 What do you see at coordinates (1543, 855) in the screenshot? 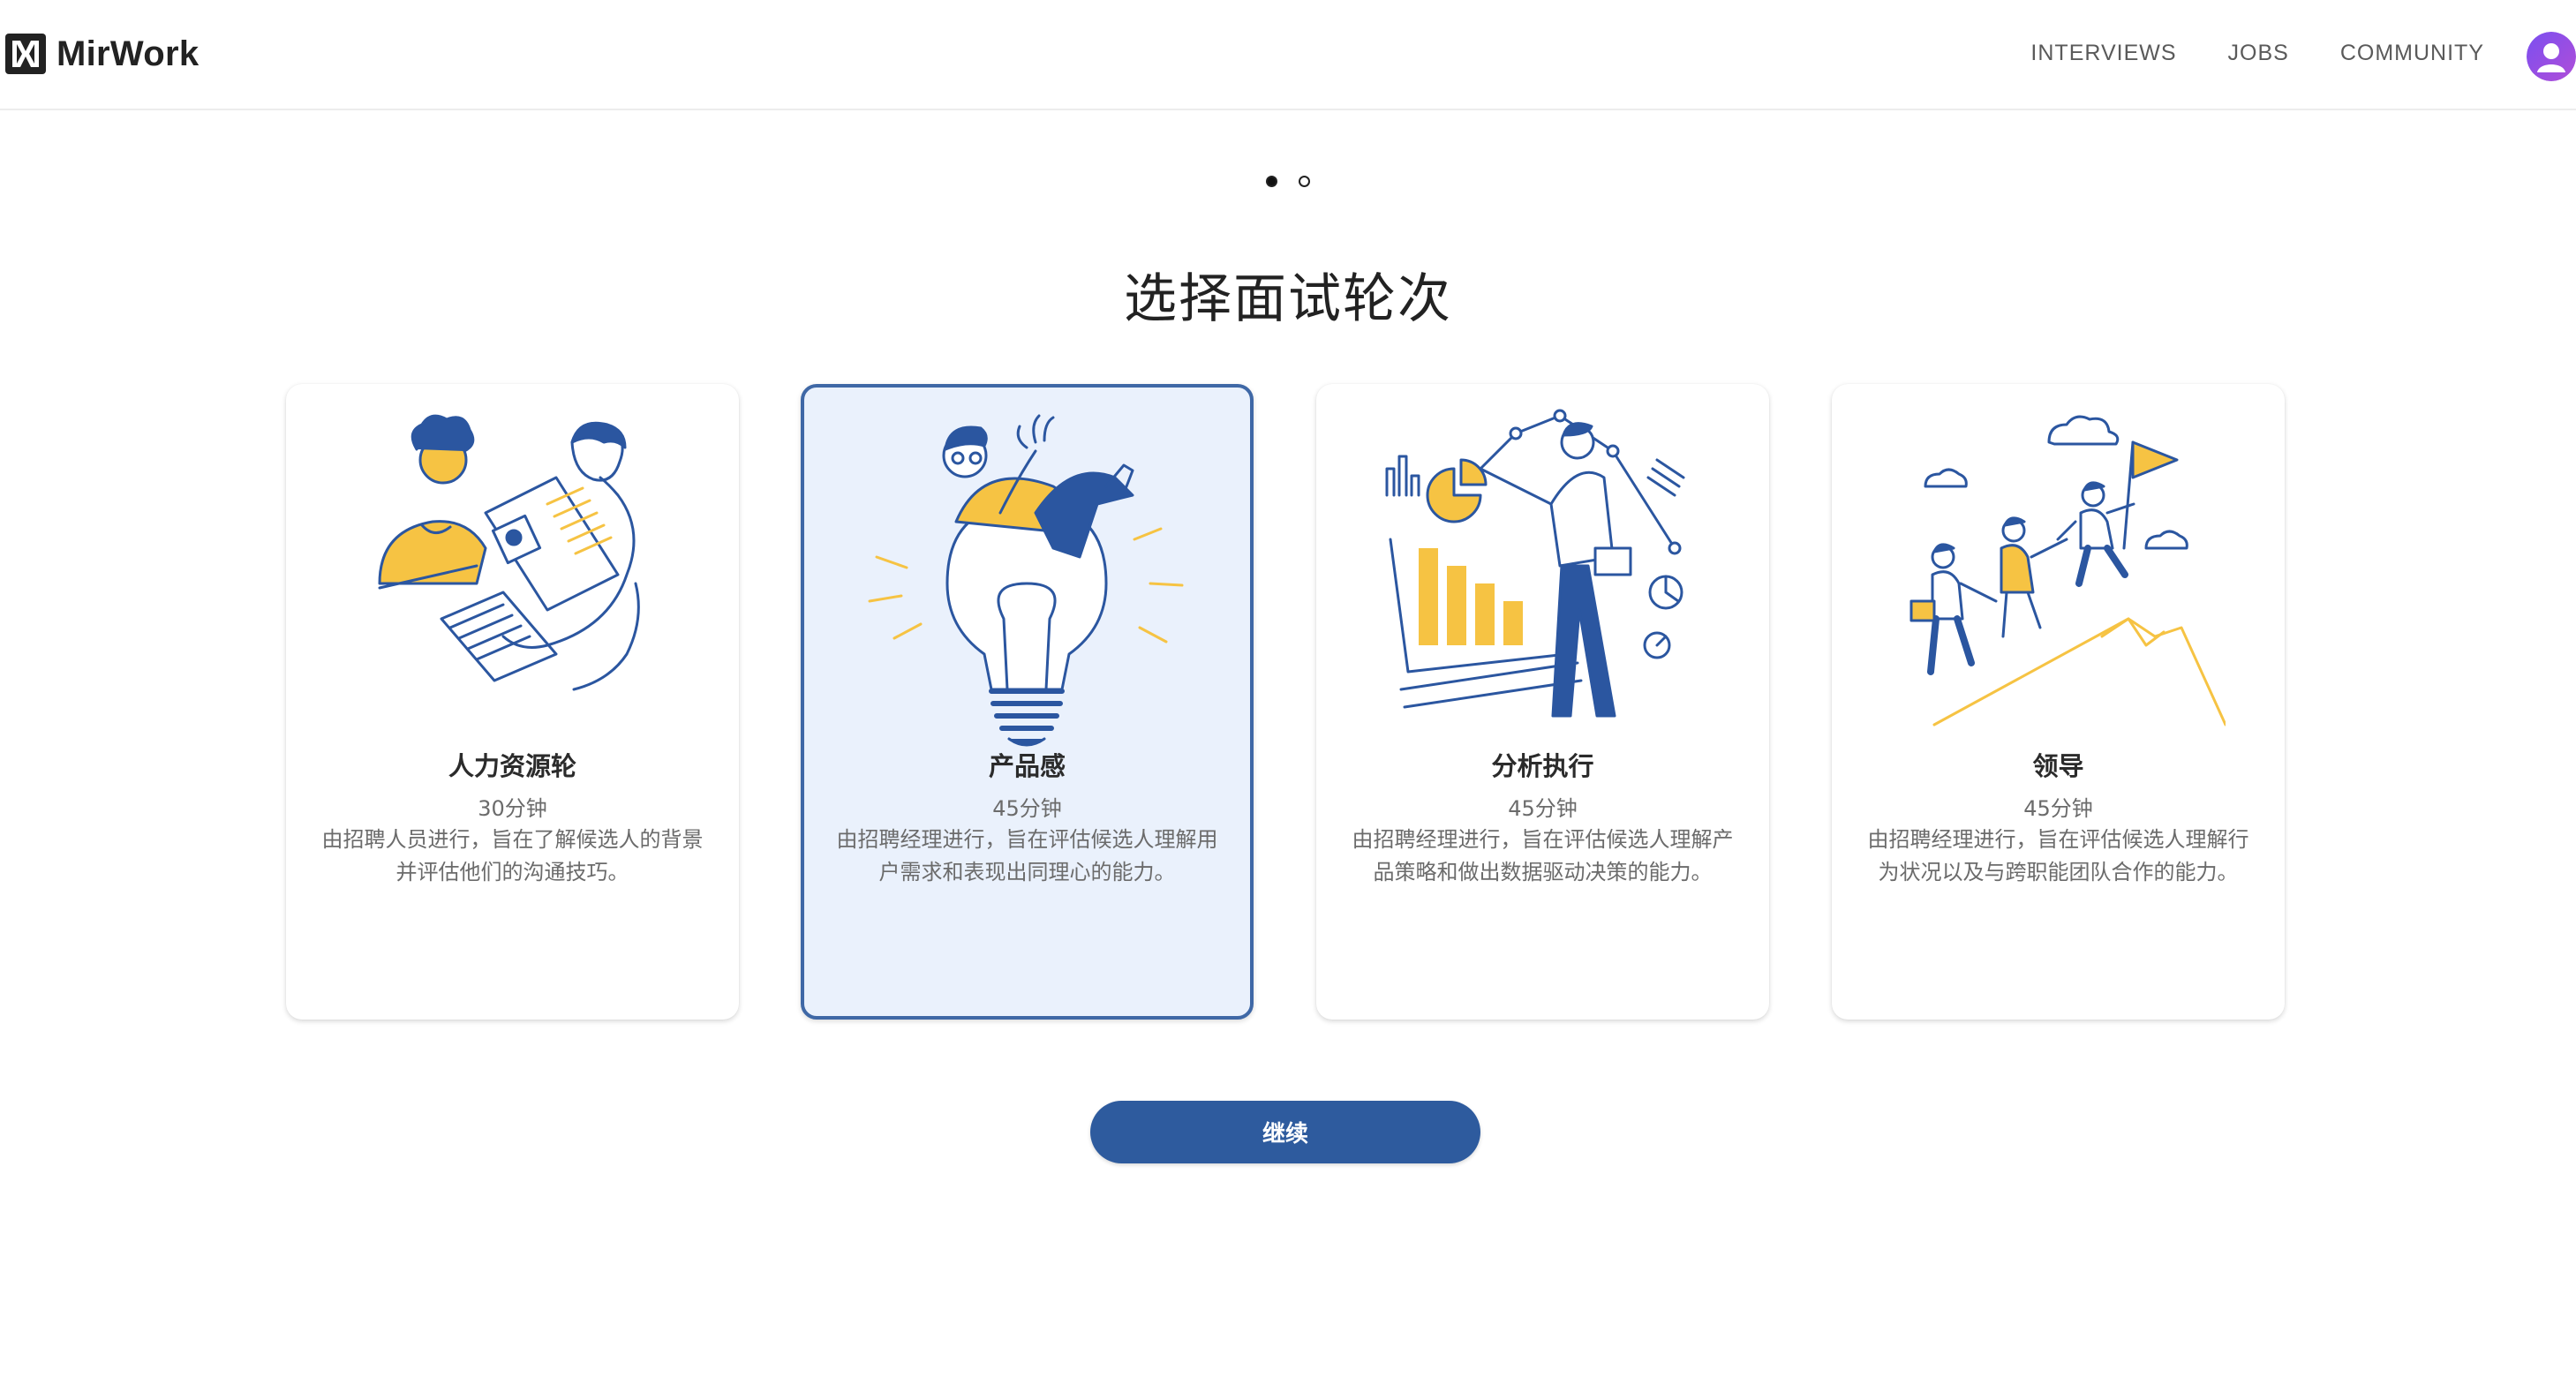
I see `round-description: 由招聘经理进行，旨在评估候选人理解产品策略和做出数据驱动决策的能力。` at bounding box center [1543, 855].